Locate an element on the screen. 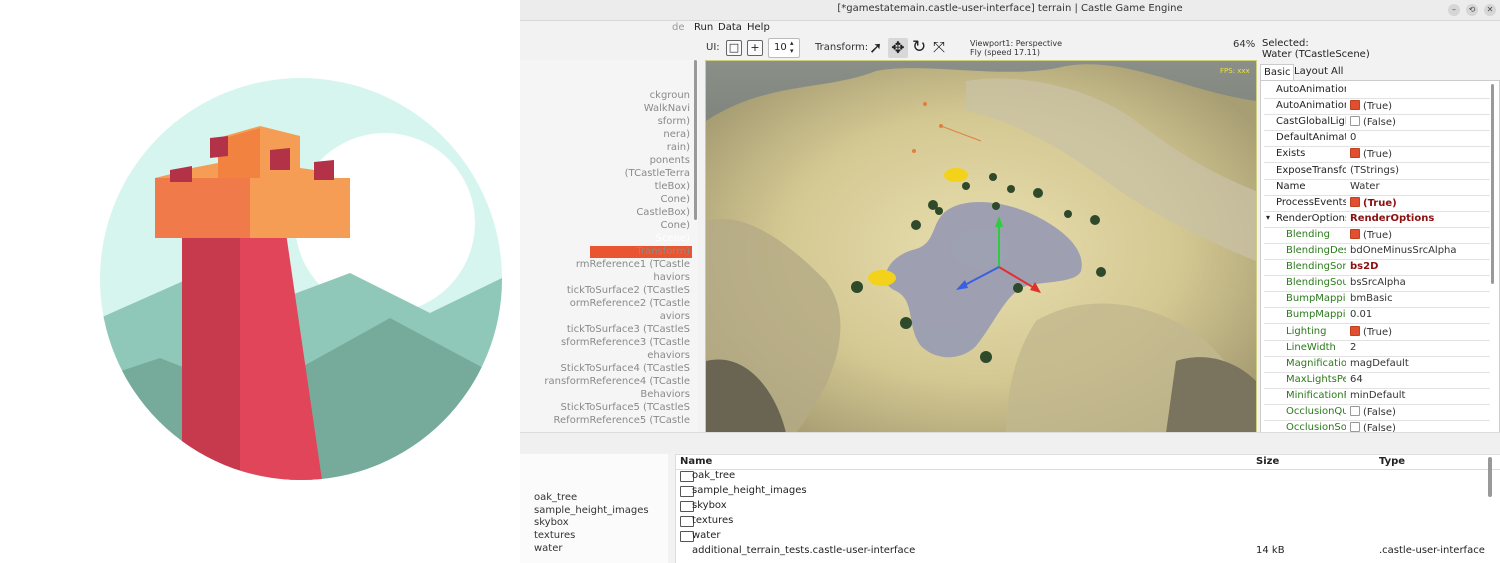 The height and width of the screenshot is (563, 1500). tree-item: sformReference3 (TCastle is located at coordinates (625, 342).